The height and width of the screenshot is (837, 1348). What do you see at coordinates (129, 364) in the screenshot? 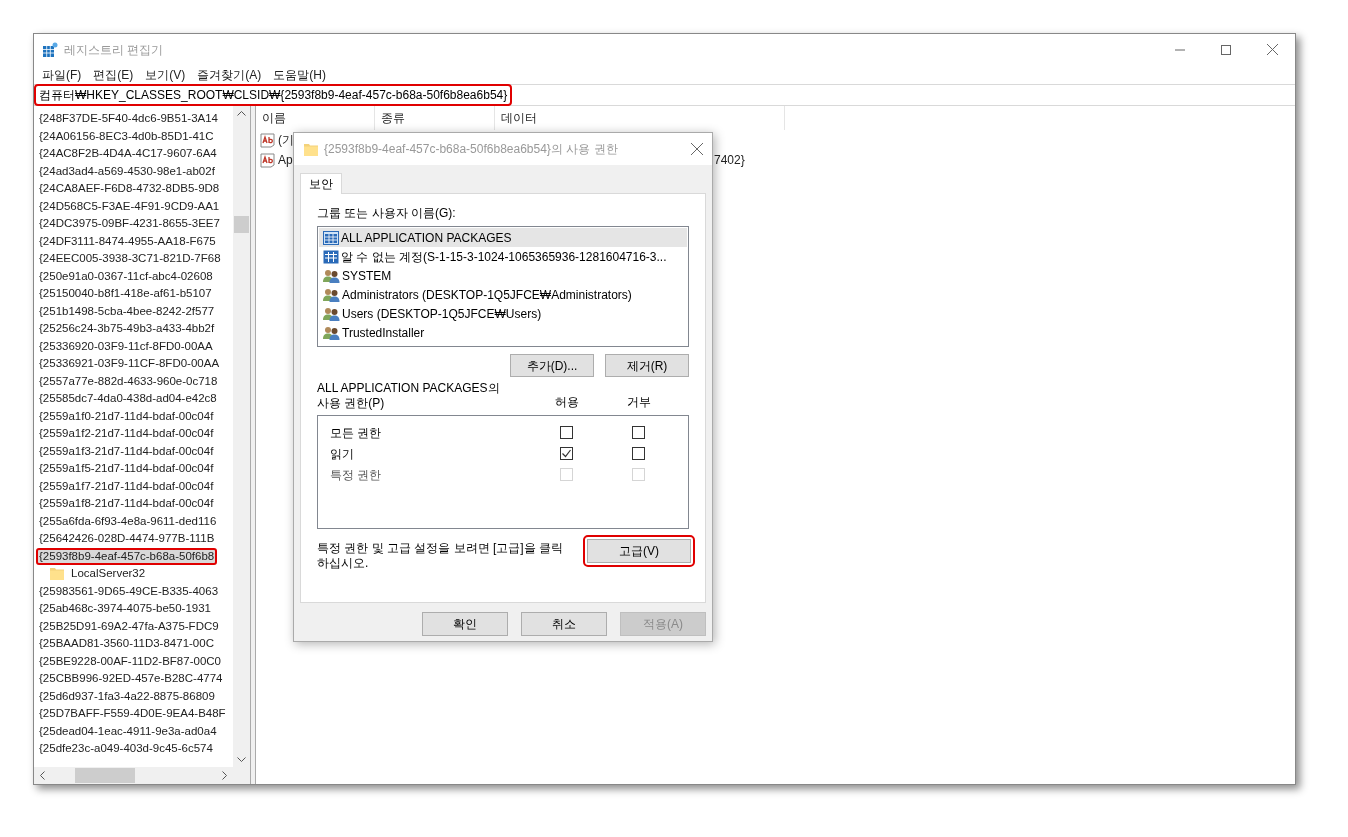
I see `tree-item: {25336921-03F9-11CF-8FD0-00AA` at bounding box center [129, 364].